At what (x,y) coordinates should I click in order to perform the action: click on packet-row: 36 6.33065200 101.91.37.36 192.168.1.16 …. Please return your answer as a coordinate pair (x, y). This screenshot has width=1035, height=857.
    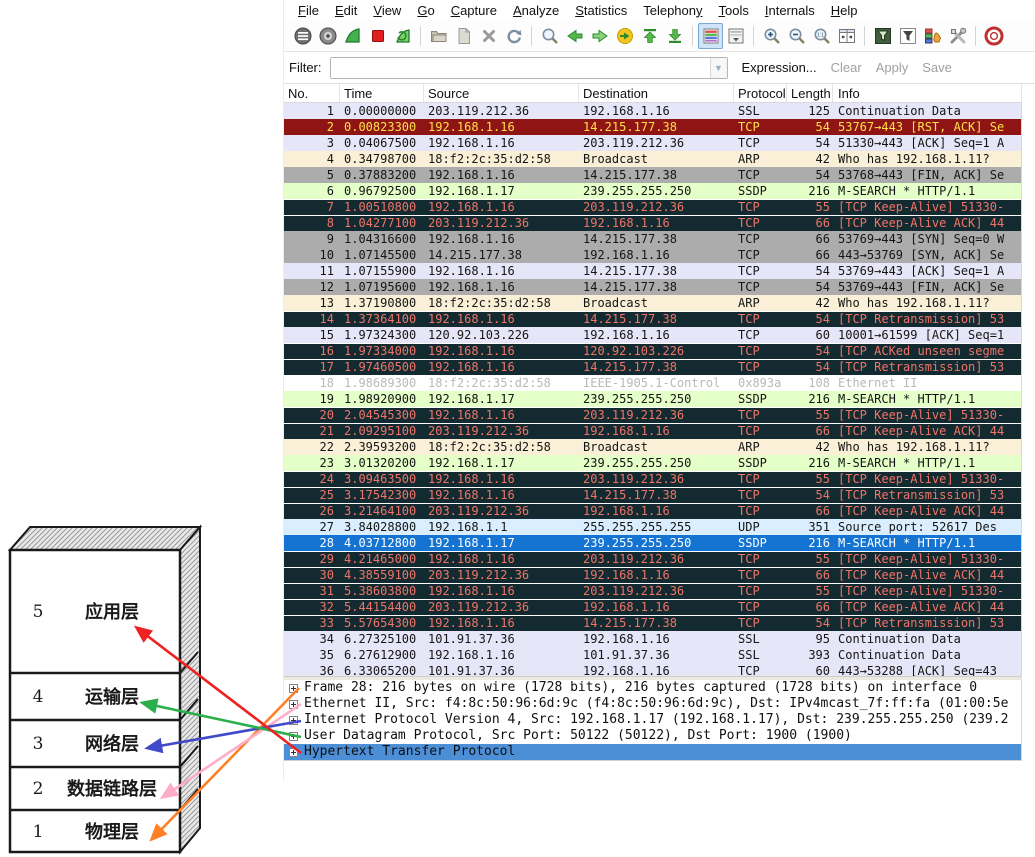
    Looking at the image, I should click on (652, 669).